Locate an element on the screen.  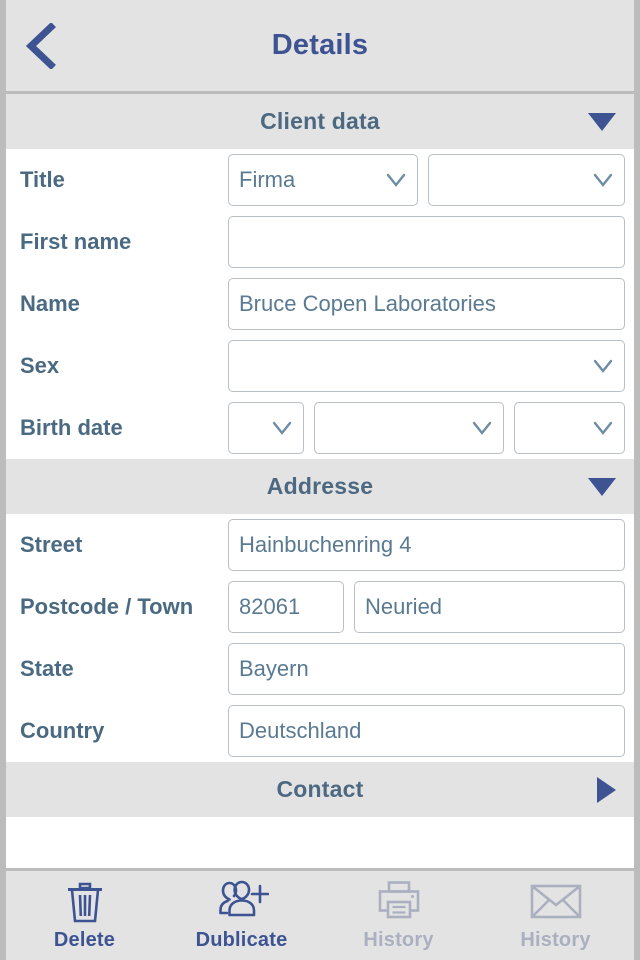
toolbar-label: Delete is located at coordinates (84, 940).